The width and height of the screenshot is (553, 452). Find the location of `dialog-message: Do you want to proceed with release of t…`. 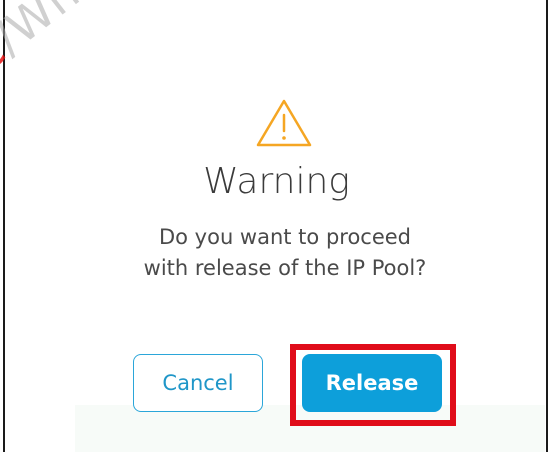

dialog-message: Do you want to proceed with release of t… is located at coordinates (285, 252).